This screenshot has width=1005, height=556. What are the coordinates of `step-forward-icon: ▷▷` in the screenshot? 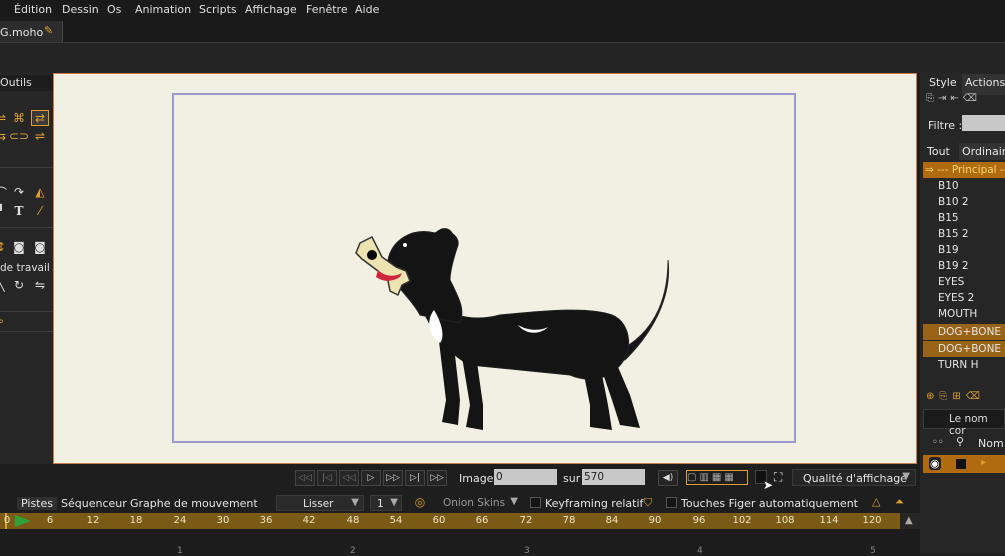 It's located at (393, 478).